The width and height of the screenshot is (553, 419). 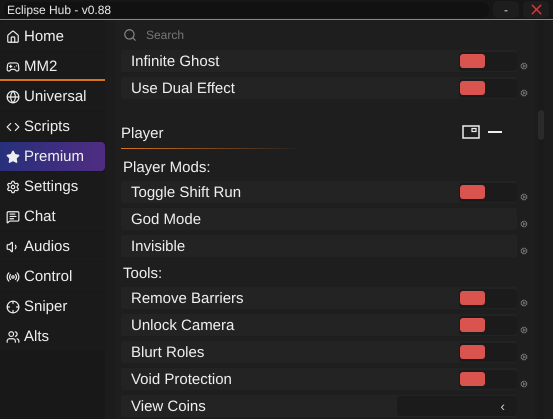 What do you see at coordinates (506, 9) in the screenshot?
I see `minimize-button: -` at bounding box center [506, 9].